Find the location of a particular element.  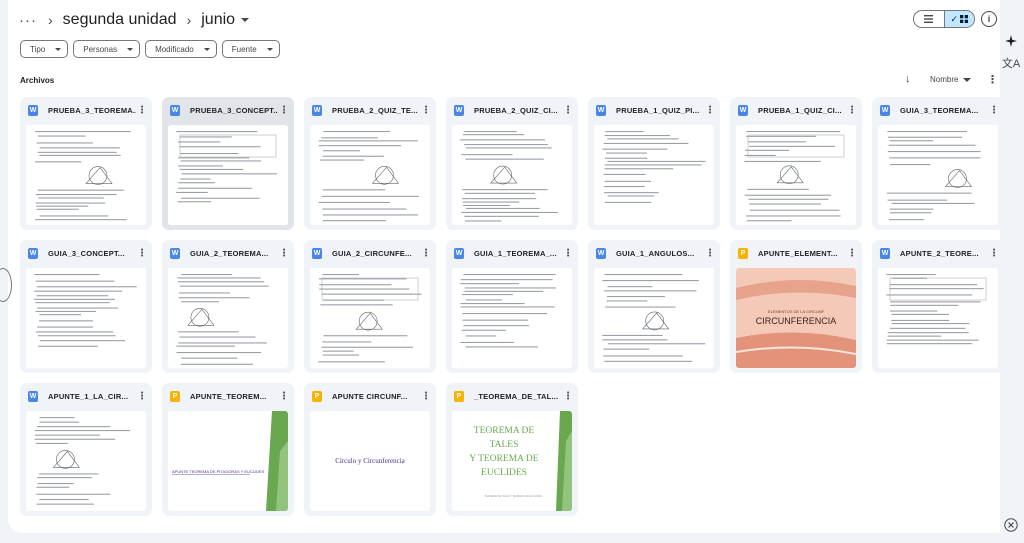

file-card-header: W GUIA_2_TEOREMA... ⋮ is located at coordinates (228, 253).